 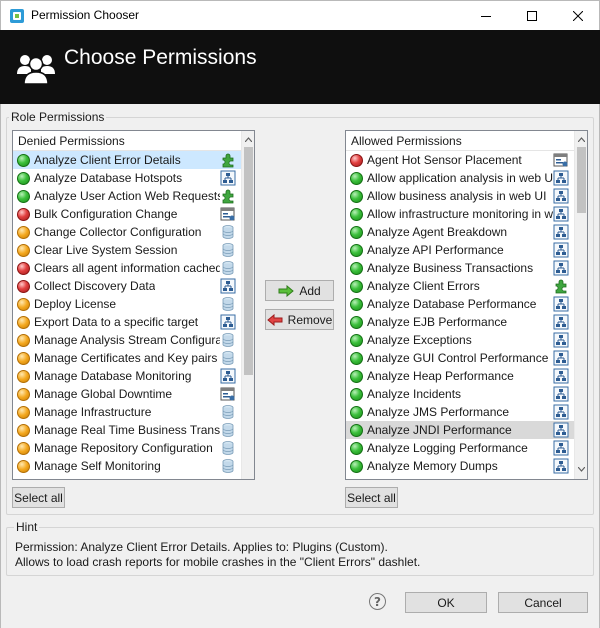 I want to click on denied-list-item: Manage Infrastructure, so click(x=127, y=412).